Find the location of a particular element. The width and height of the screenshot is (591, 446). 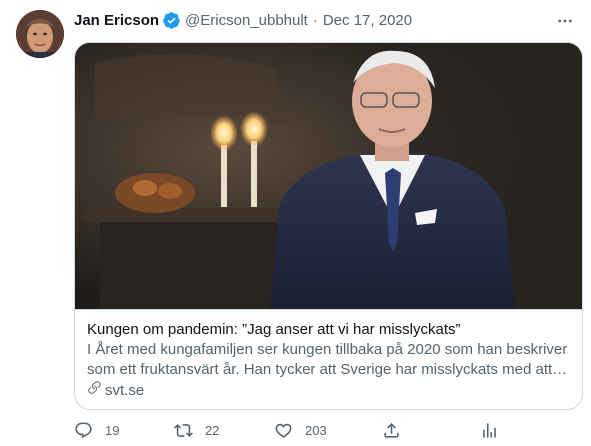

analytics-button is located at coordinates (489, 430).